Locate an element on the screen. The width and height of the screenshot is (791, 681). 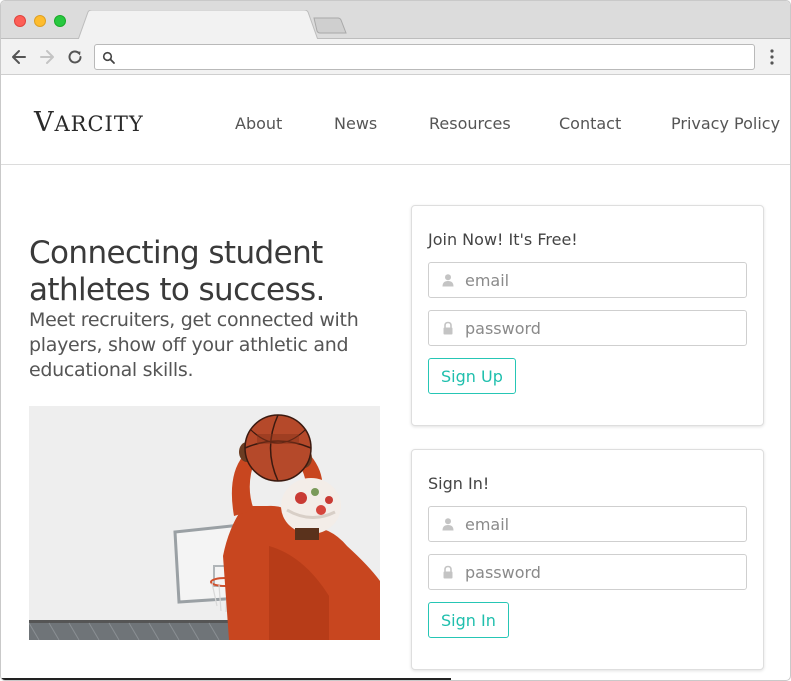
tab-strip is located at coordinates (395, 20).